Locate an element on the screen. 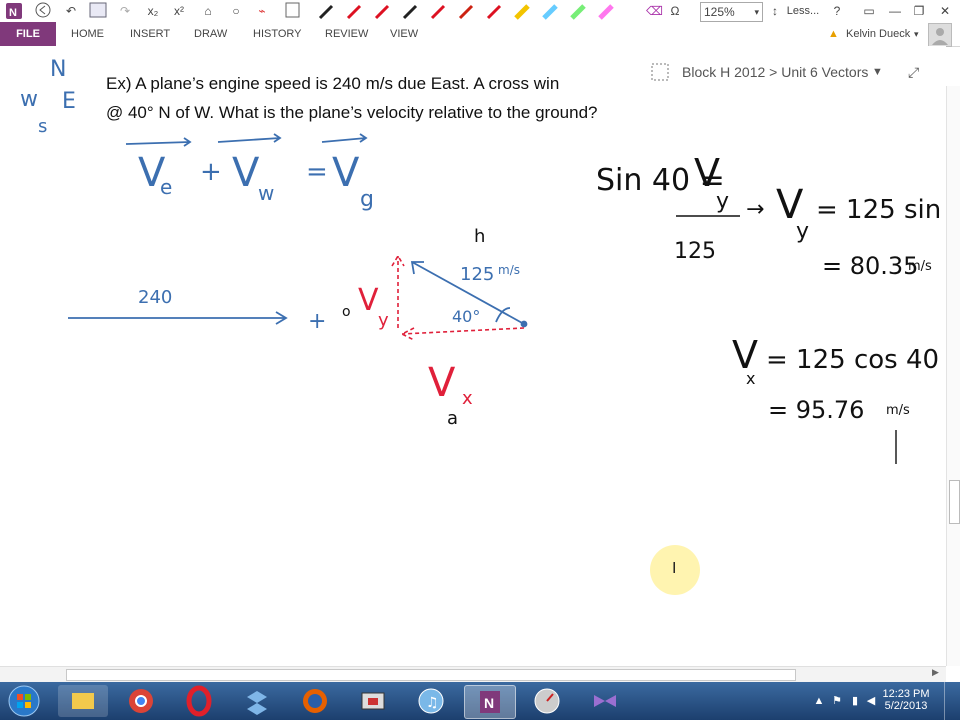 The width and height of the screenshot is (960, 723). breadcrumb-text: Block H 2012 > Unit 6 Vectors is located at coordinates (775, 72).